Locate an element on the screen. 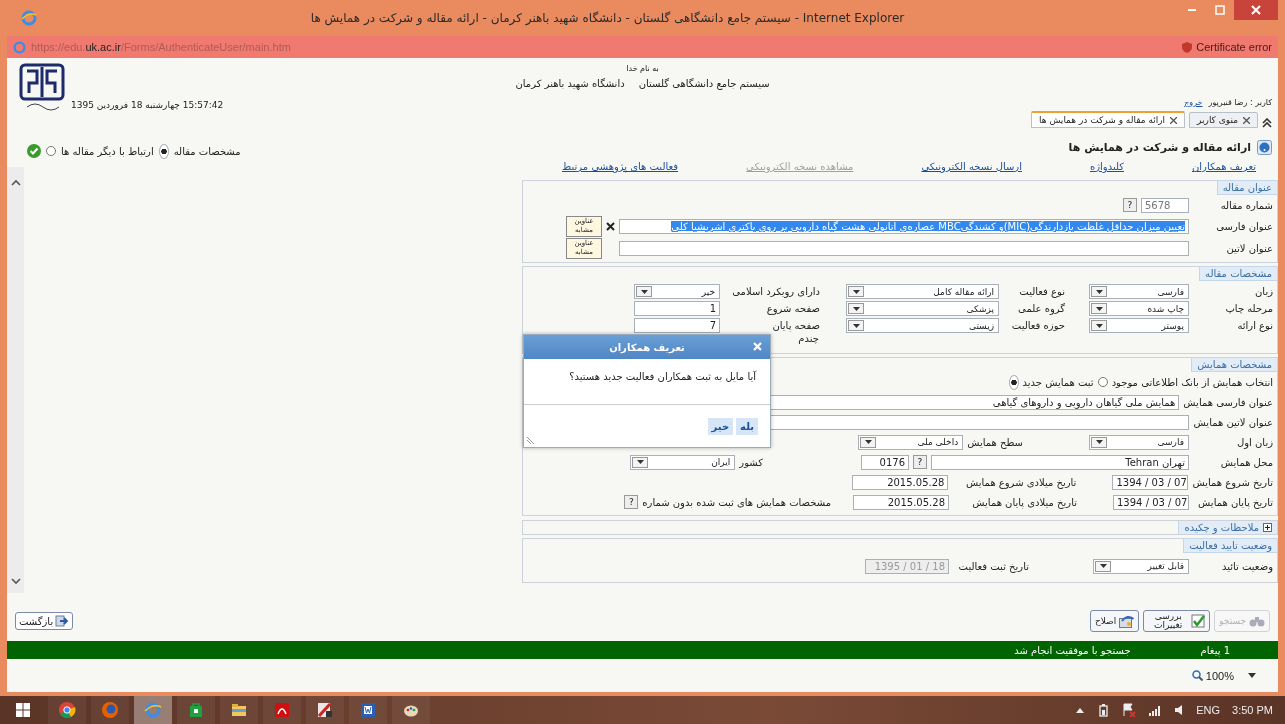 Image resolution: width=1285 pixels, height=724 pixels. zoom-control: 100% is located at coordinates (1212, 675).